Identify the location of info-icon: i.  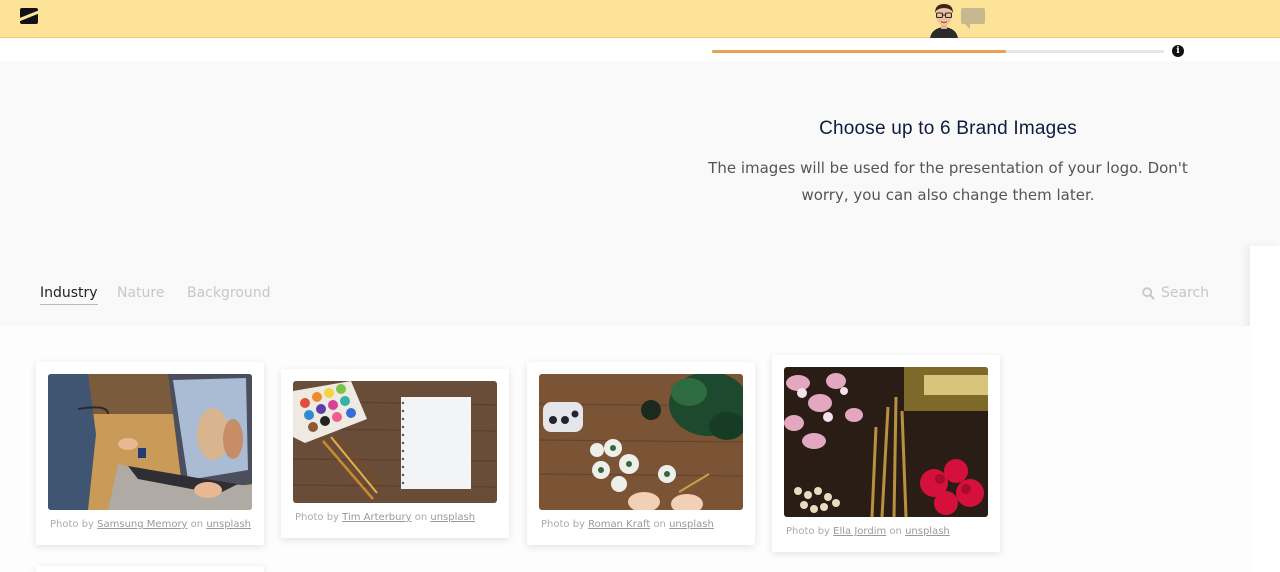
(1178, 51).